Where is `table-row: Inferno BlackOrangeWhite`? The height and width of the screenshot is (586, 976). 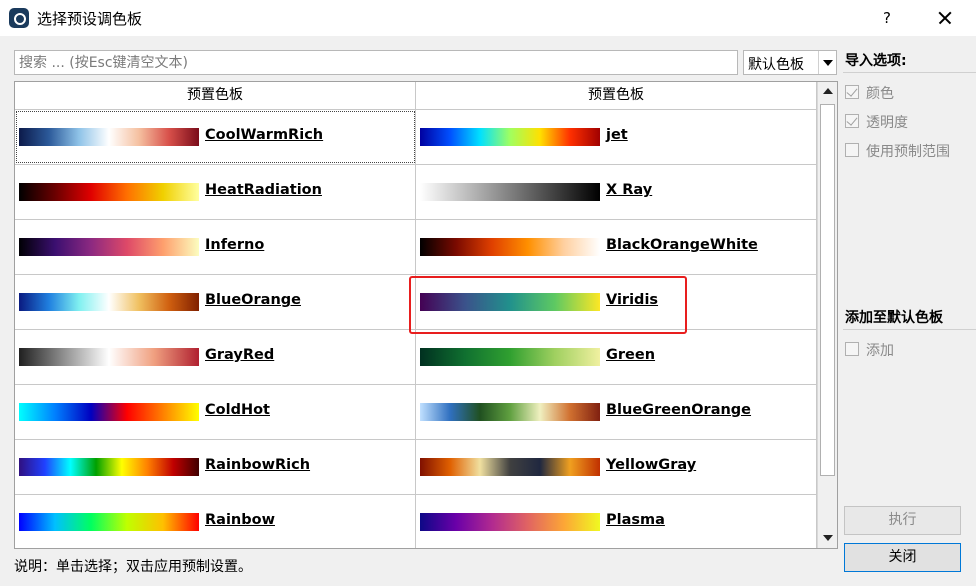 table-row: Inferno BlackOrangeWhite is located at coordinates (416, 247).